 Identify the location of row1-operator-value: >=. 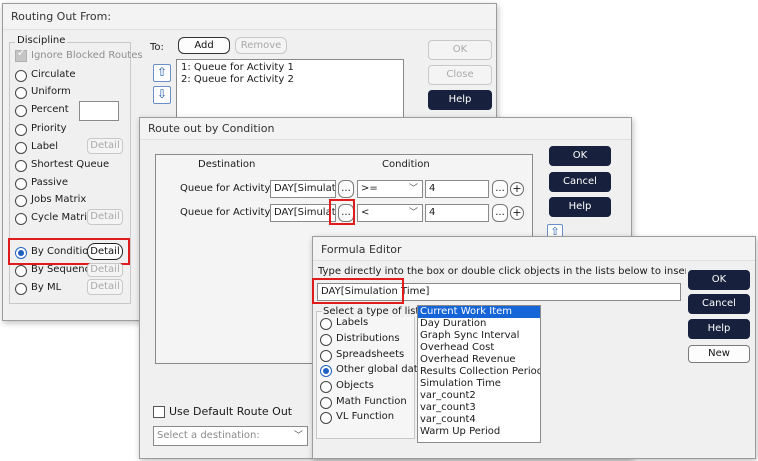
(369, 188).